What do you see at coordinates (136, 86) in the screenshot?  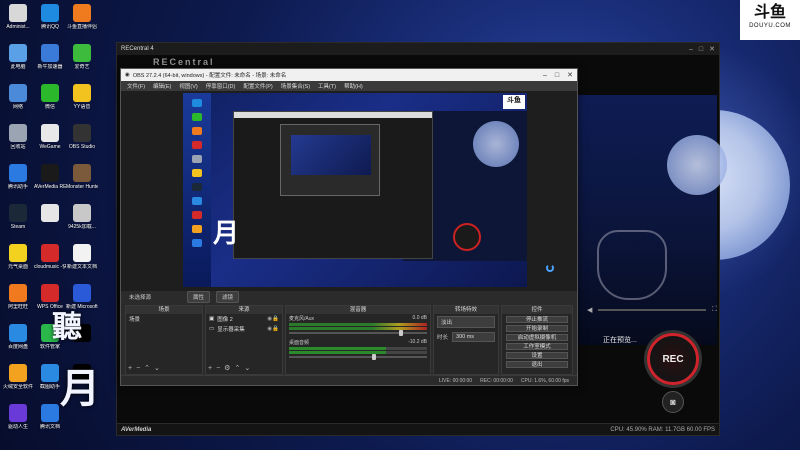 I see `obs-menu-item: 文件(F)` at bounding box center [136, 86].